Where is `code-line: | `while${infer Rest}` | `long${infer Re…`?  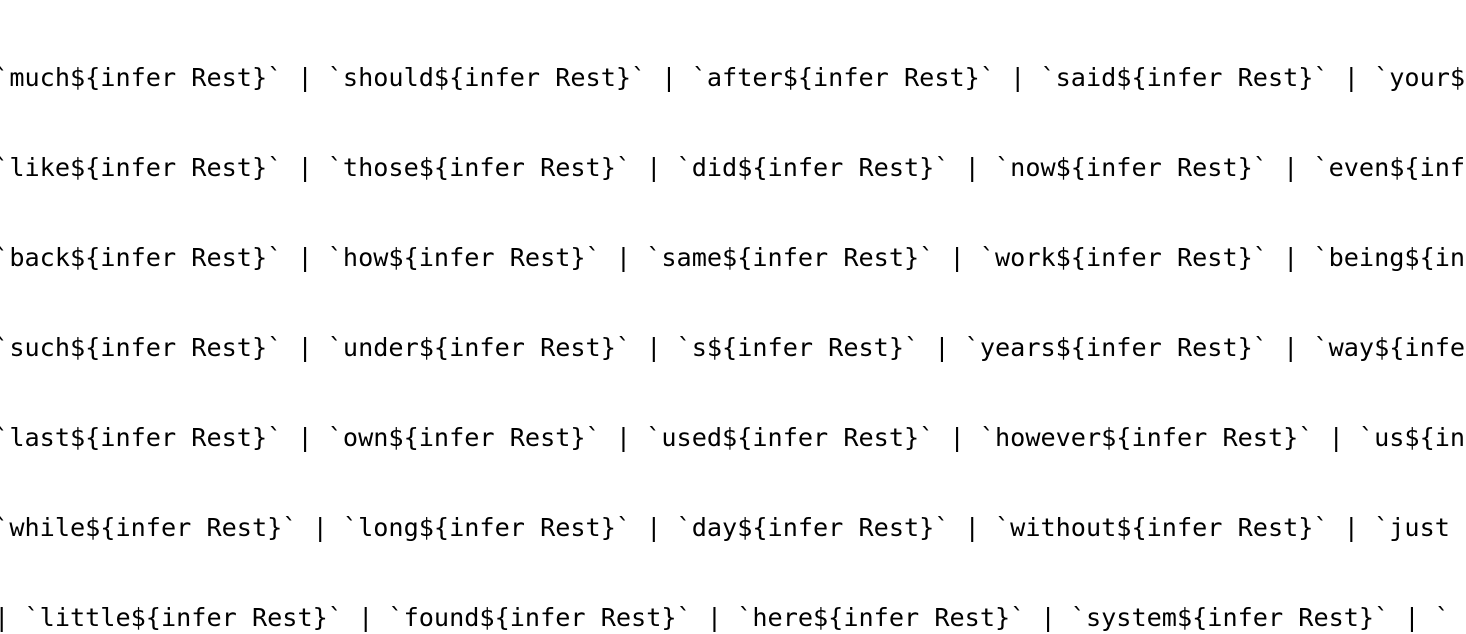 code-line: | `while${infer Rest}` | `long${infer Re… is located at coordinates (725, 527).